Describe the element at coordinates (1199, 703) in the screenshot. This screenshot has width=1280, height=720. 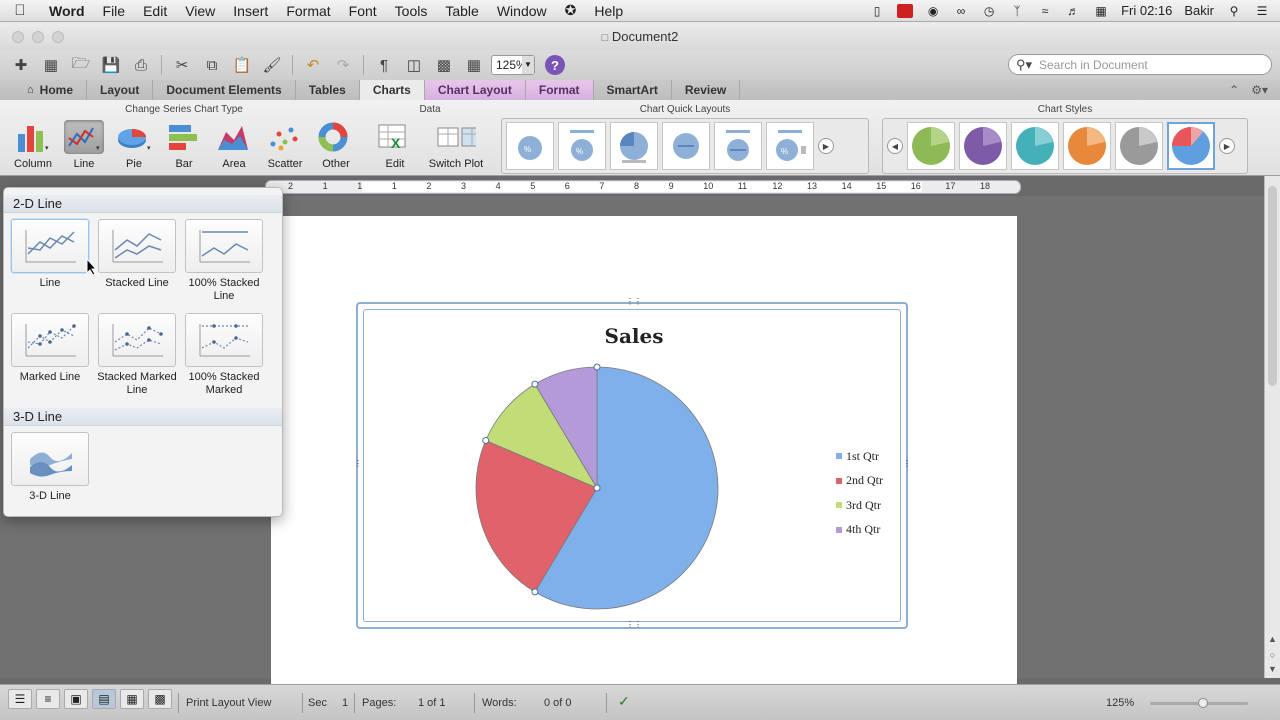
I see `zoom-slider` at that location.